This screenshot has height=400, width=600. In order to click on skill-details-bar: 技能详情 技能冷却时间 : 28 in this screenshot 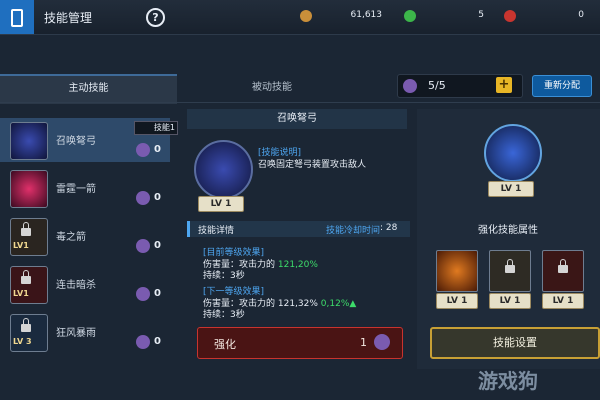, I will do `click(298, 229)`.